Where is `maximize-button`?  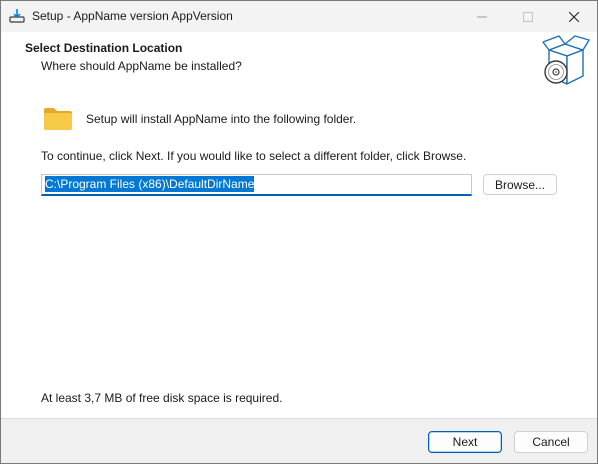
maximize-button is located at coordinates (528, 16).